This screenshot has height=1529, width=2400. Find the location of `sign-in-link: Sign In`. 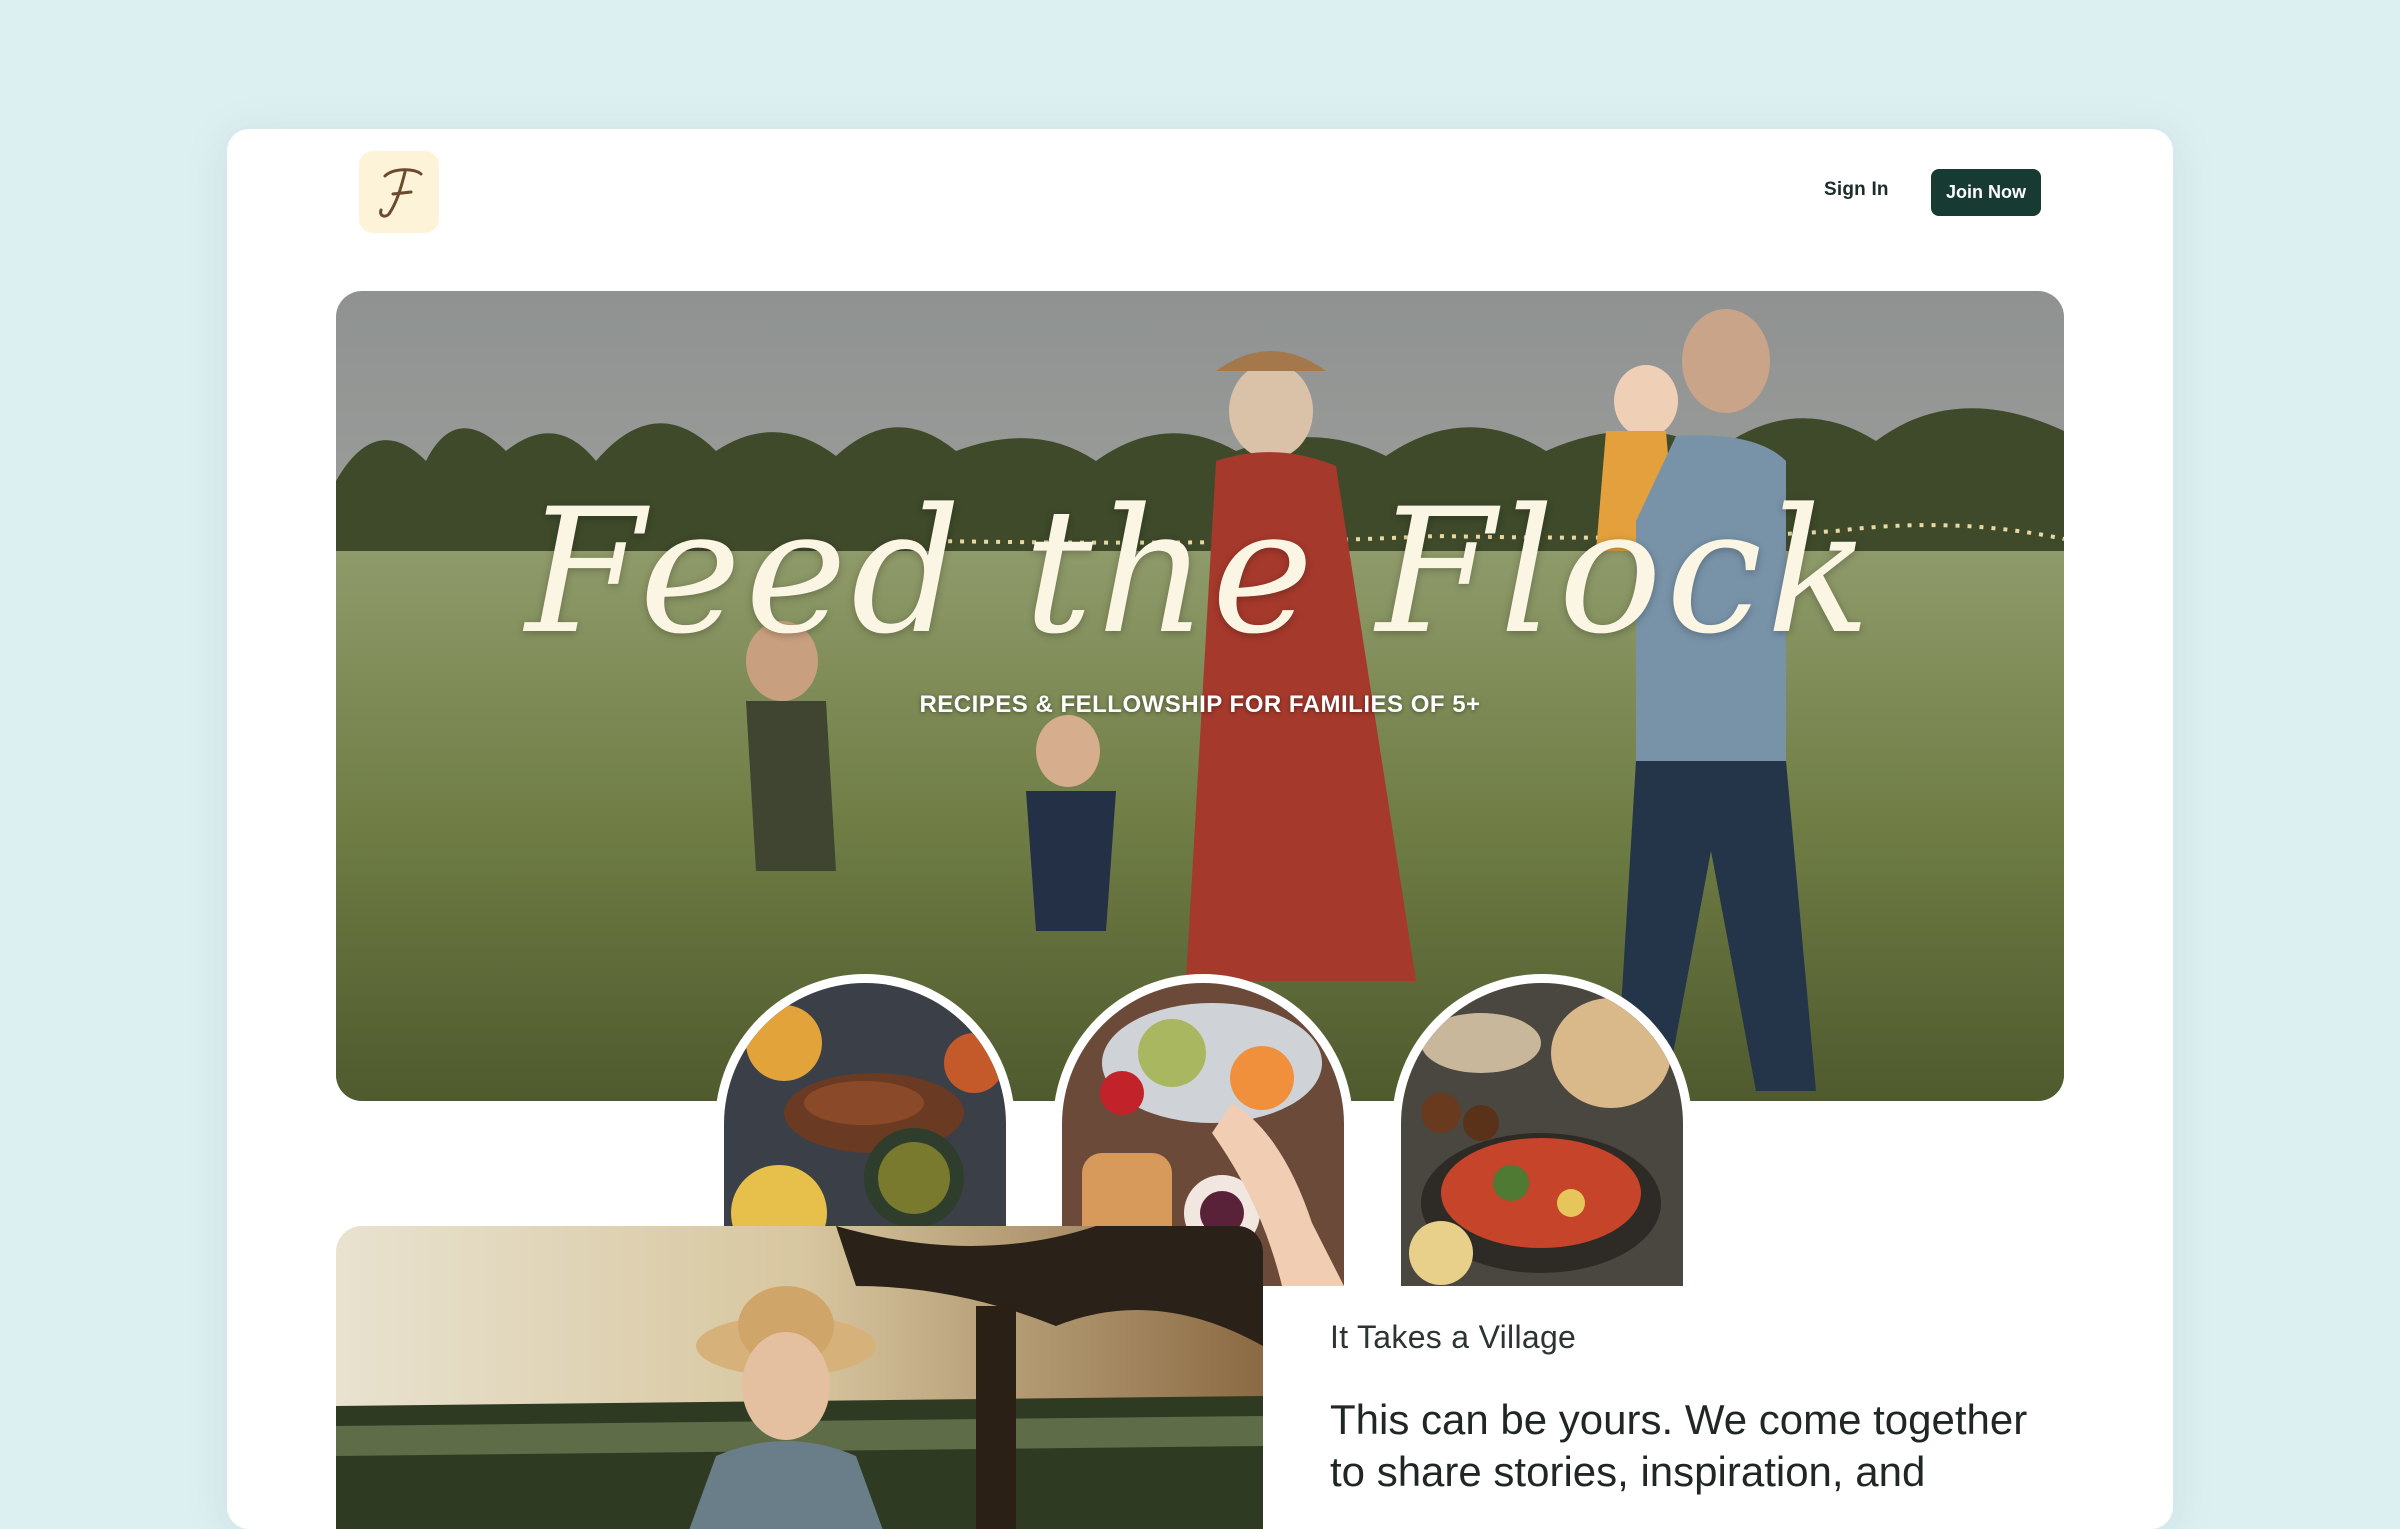

sign-in-link: Sign In is located at coordinates (1856, 190).